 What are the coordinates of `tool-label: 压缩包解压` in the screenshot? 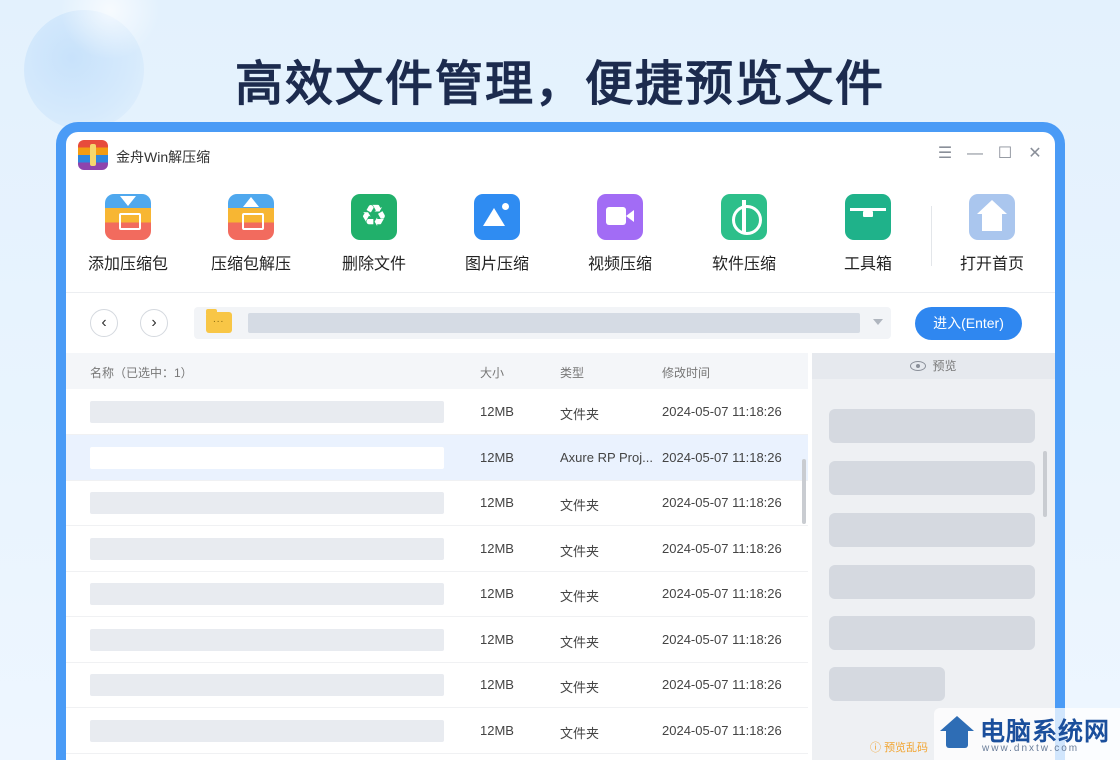 It's located at (250, 264).